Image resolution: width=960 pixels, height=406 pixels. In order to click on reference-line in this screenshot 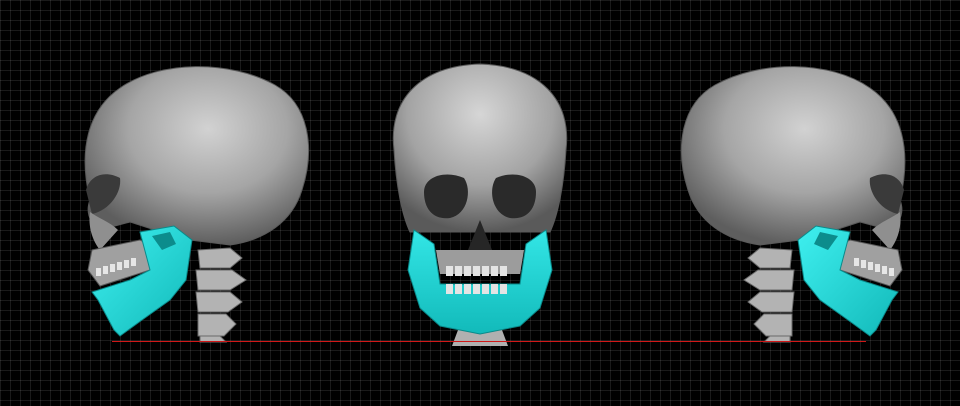, I will do `click(489, 341)`.